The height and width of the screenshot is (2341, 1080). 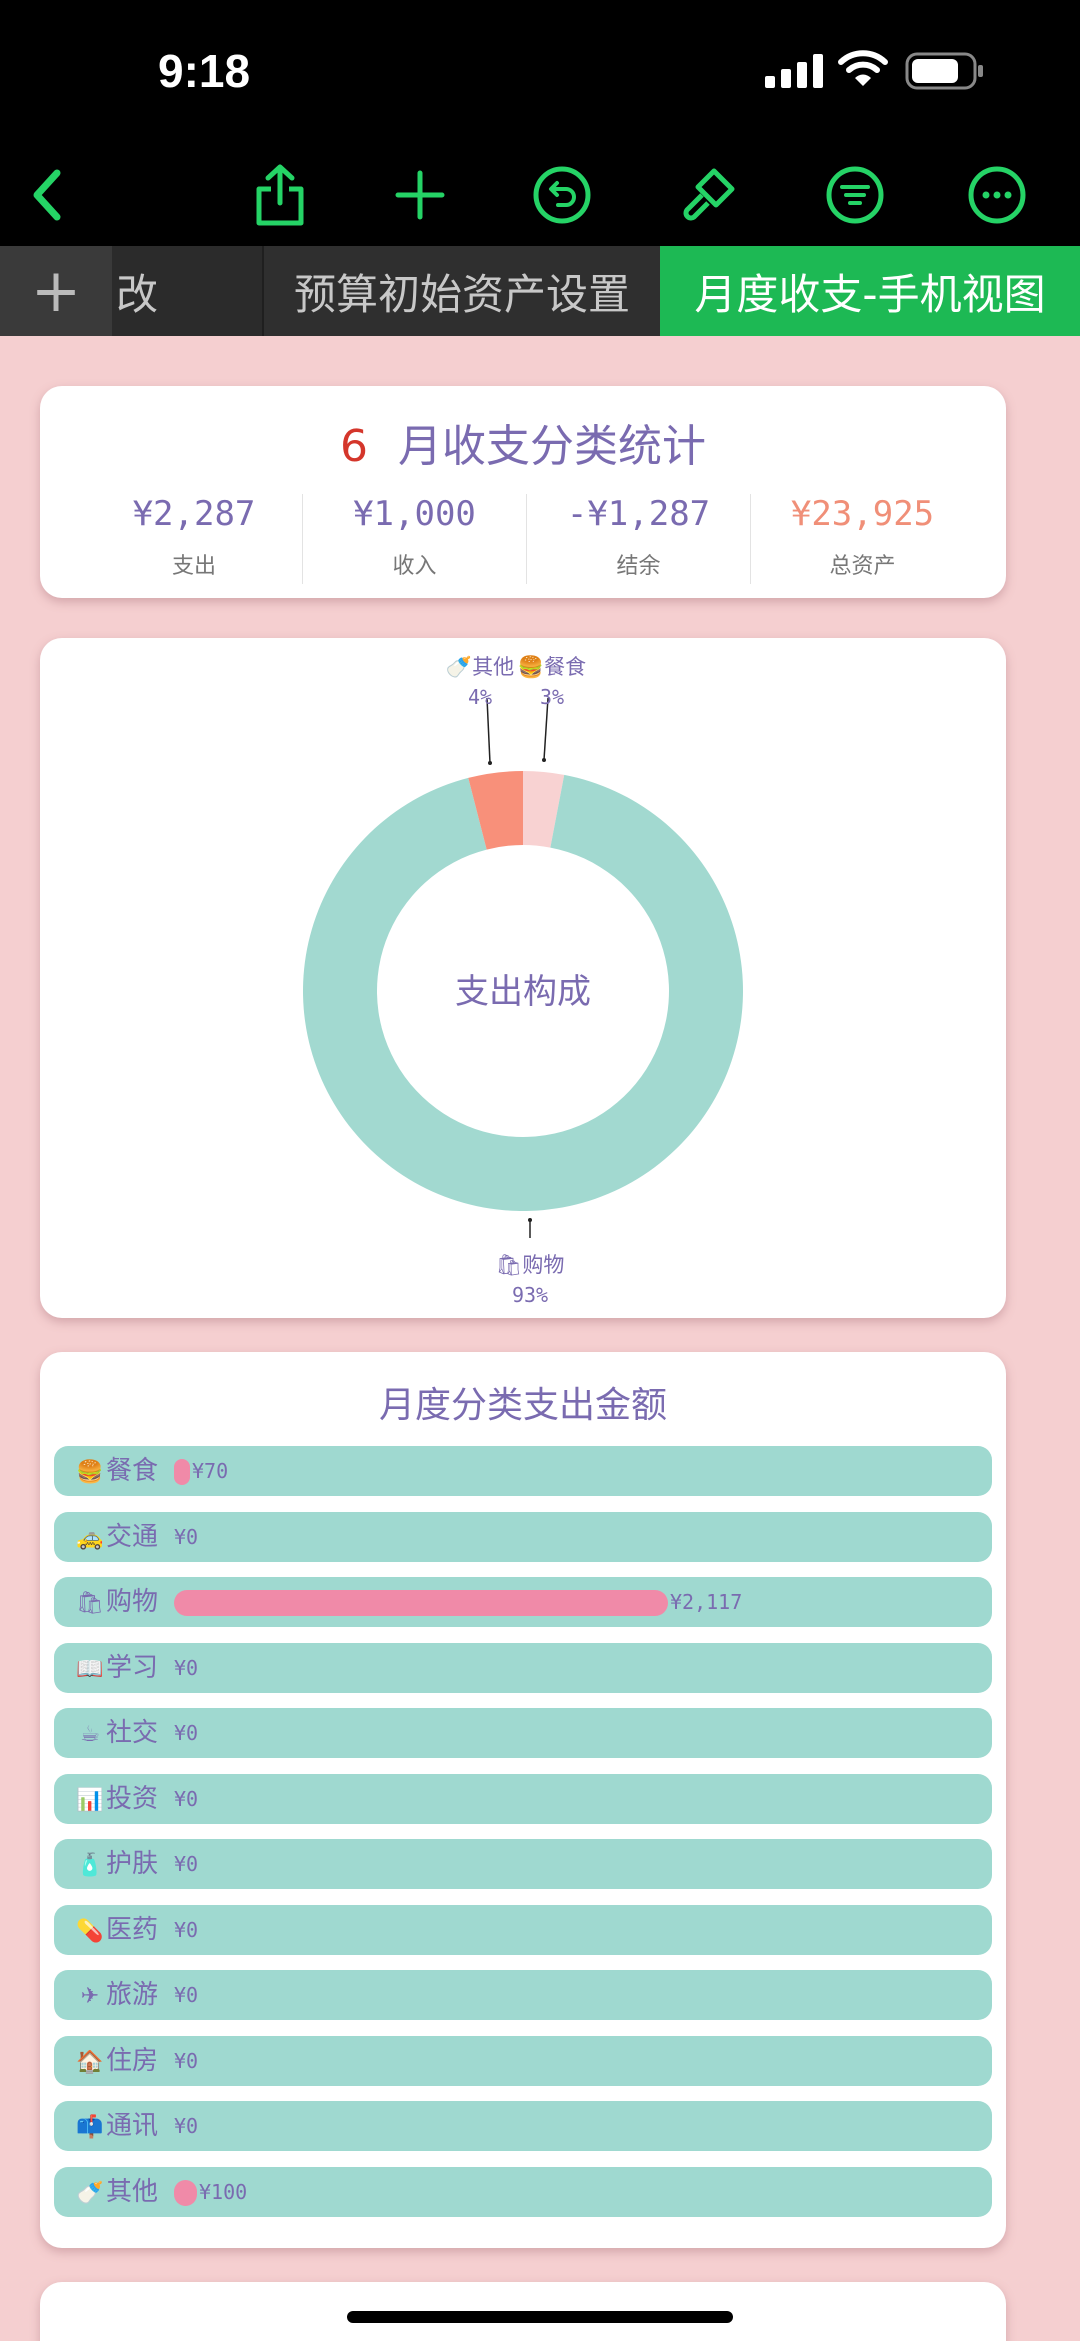 What do you see at coordinates (461, 291) in the screenshot?
I see `tab-budget-initial-assets: 预算初始资产设置` at bounding box center [461, 291].